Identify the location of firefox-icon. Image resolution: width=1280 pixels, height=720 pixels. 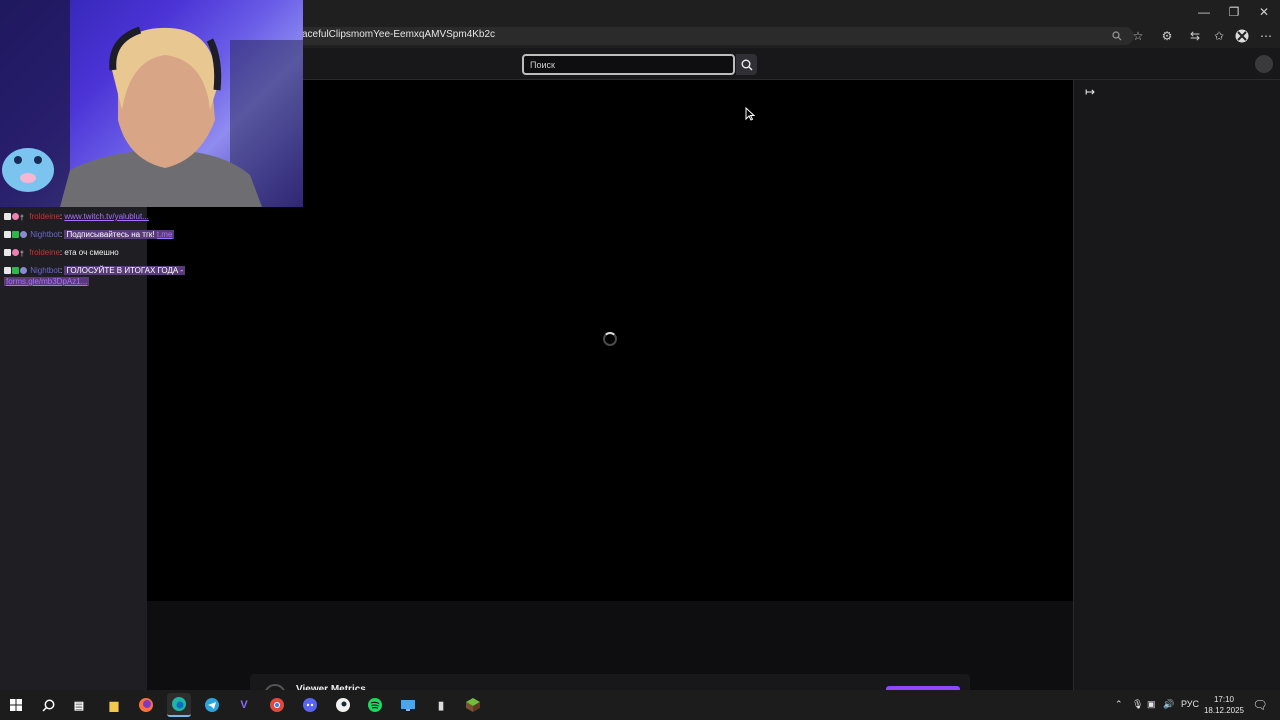
(146, 705).